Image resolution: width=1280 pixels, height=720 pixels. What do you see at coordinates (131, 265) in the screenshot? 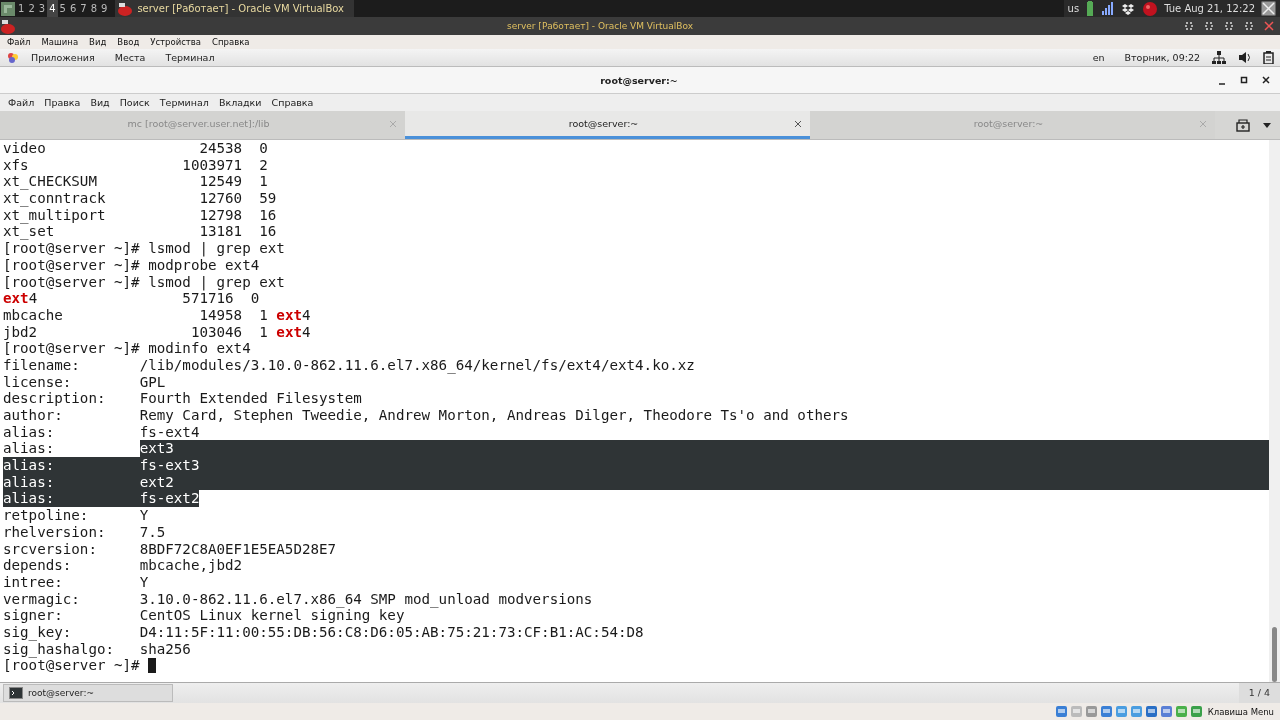
I see `terminal-text: [root@server ~]# modprobe ext4` at bounding box center [131, 265].